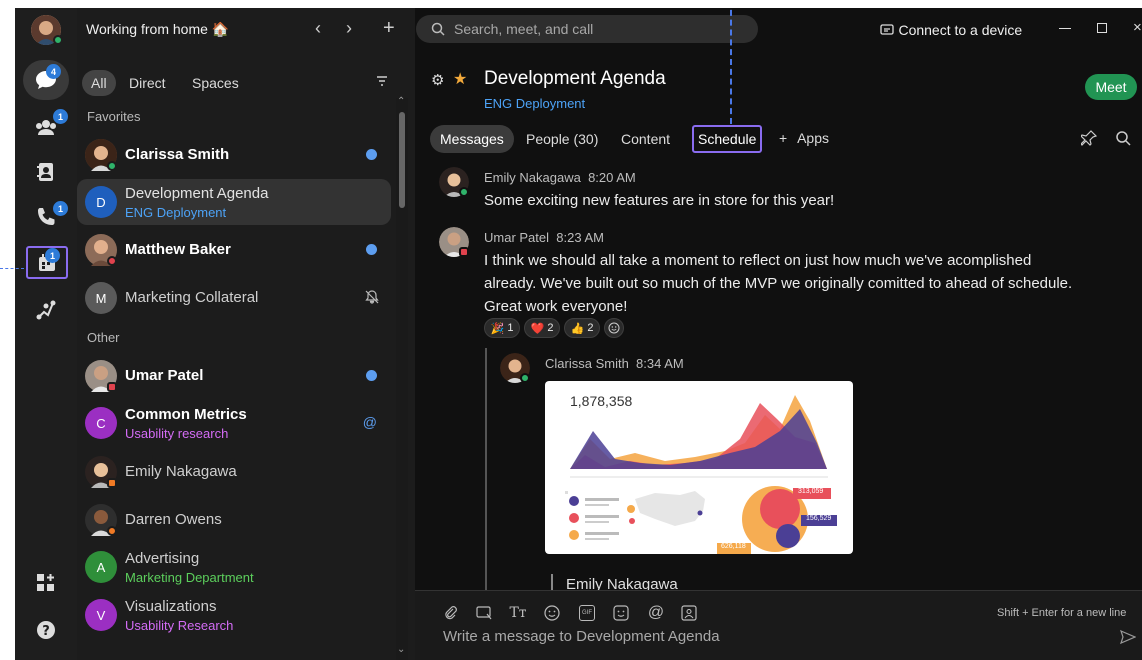  What do you see at coordinates (562, 139) in the screenshot?
I see `tab-people: People (30)` at bounding box center [562, 139].